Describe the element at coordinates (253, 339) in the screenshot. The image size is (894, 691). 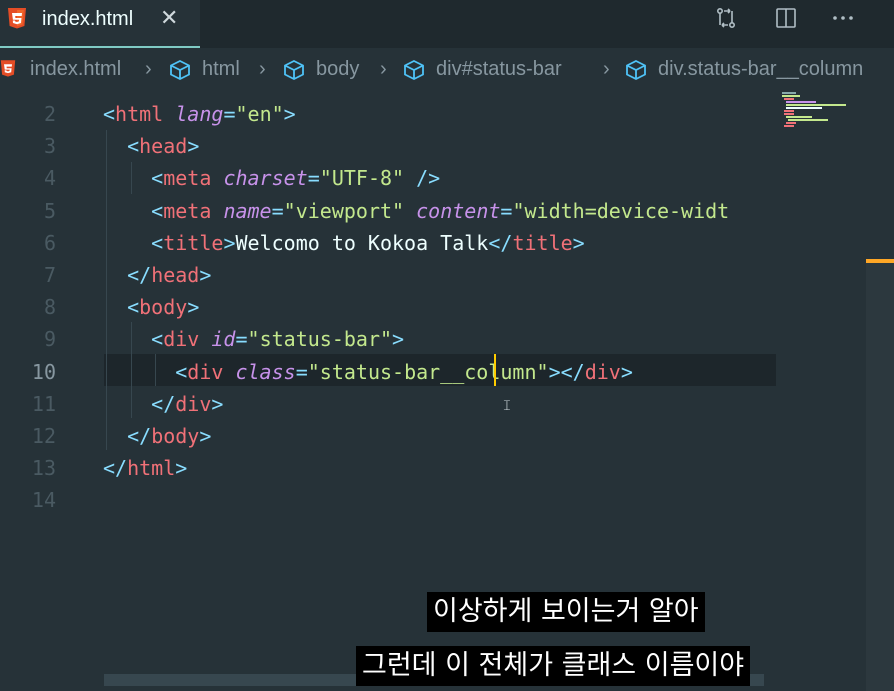
I see `code-text: <div id="status-bar">` at that location.